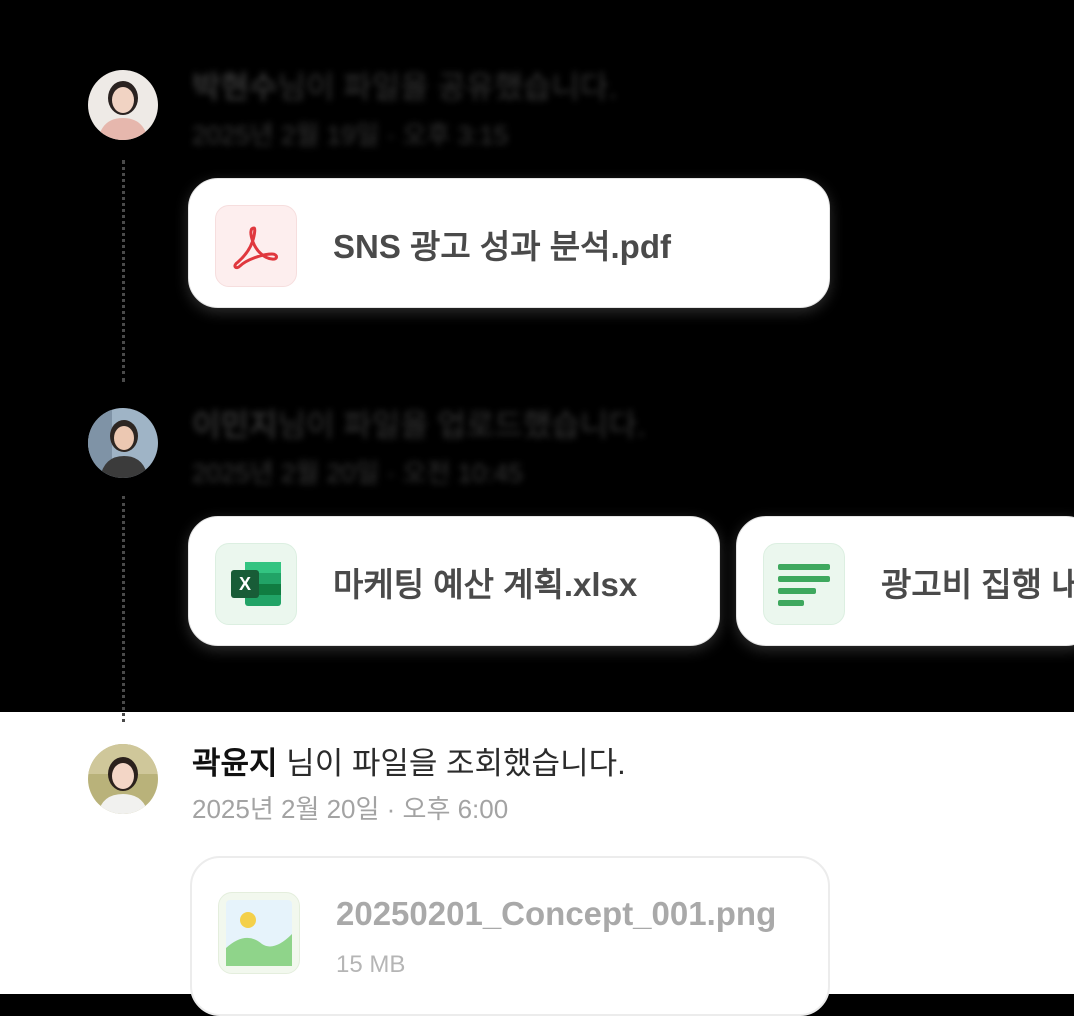  Describe the element at coordinates (245, 584) in the screenshot. I see `svg-text: X` at that location.